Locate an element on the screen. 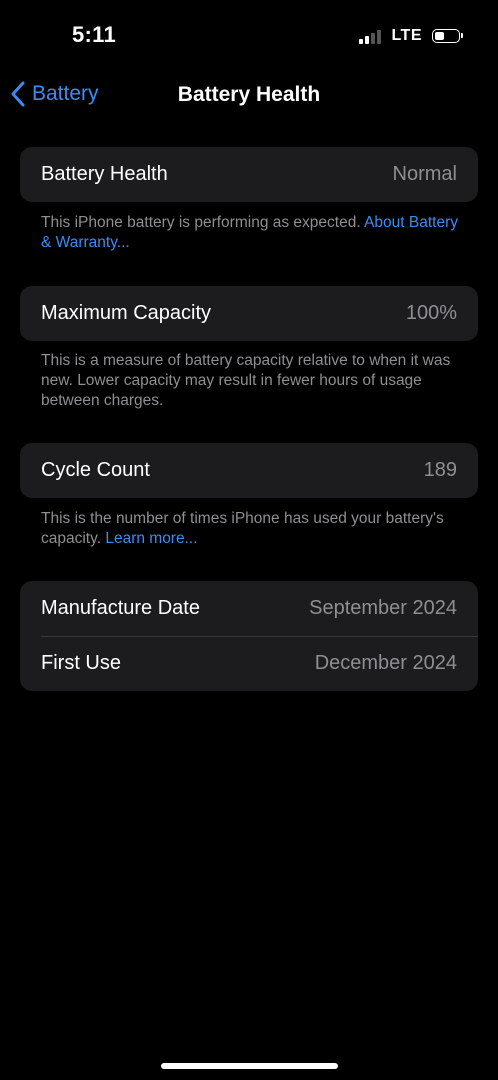  battery-health-value: Normal is located at coordinates (424, 174).